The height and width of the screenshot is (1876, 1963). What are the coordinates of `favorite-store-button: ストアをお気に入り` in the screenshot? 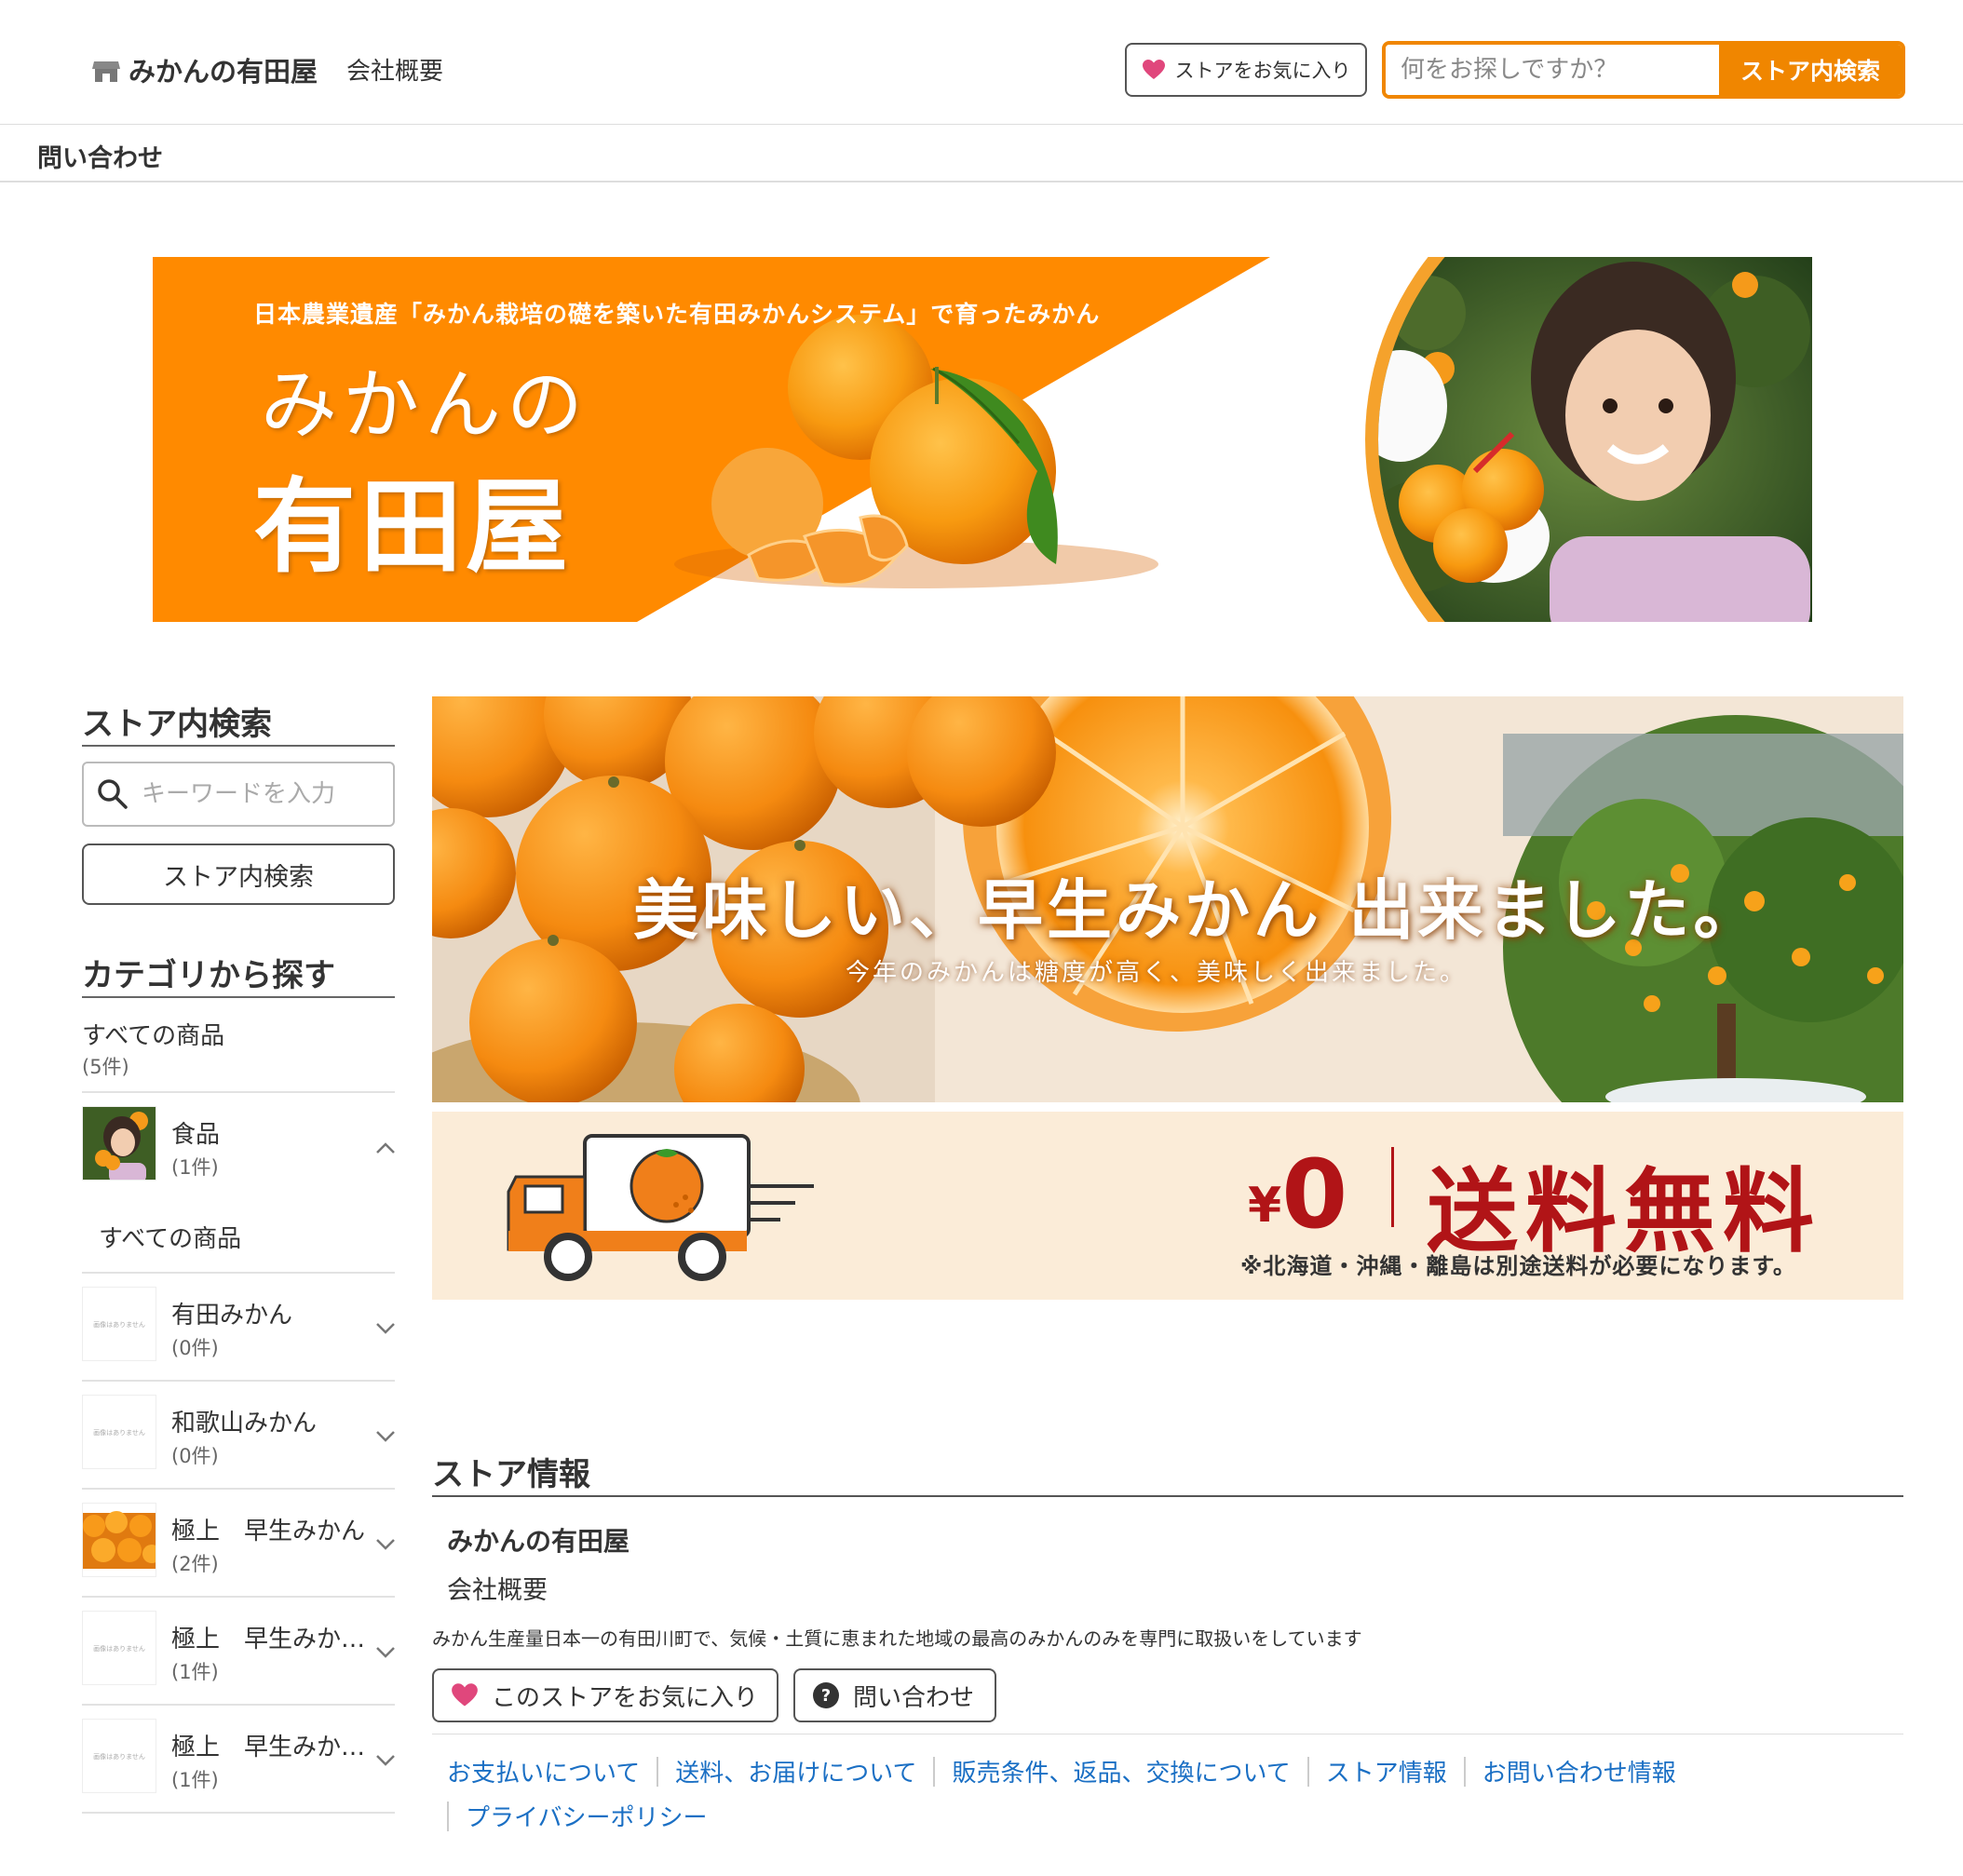 It's located at (1246, 70).